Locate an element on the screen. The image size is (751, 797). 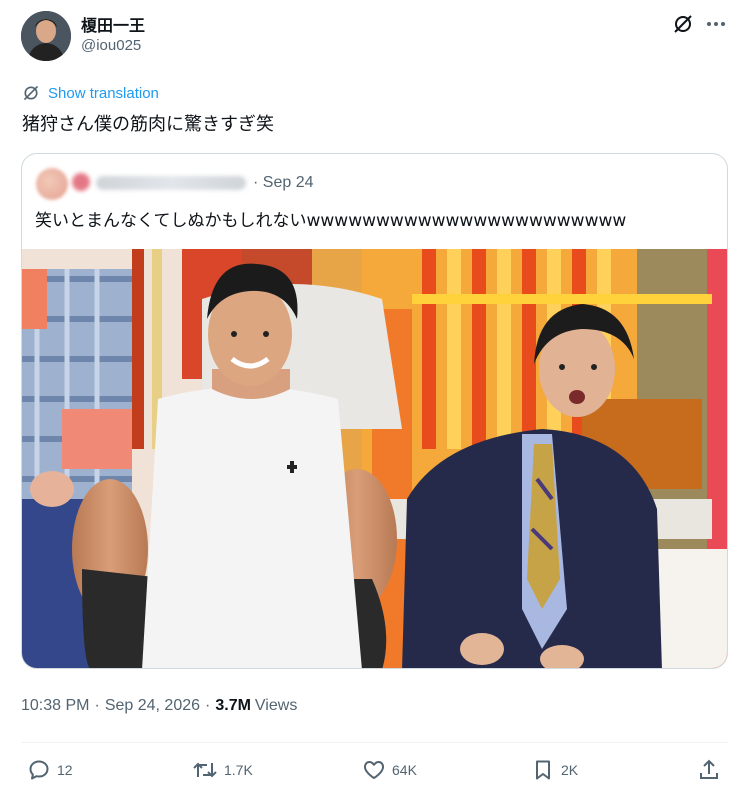
bookmark-icon is located at coordinates (543, 770).